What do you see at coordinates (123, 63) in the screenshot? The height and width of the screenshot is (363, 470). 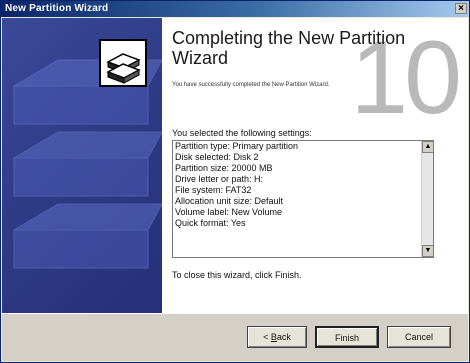 I see `disk-stack-wizard-icon` at bounding box center [123, 63].